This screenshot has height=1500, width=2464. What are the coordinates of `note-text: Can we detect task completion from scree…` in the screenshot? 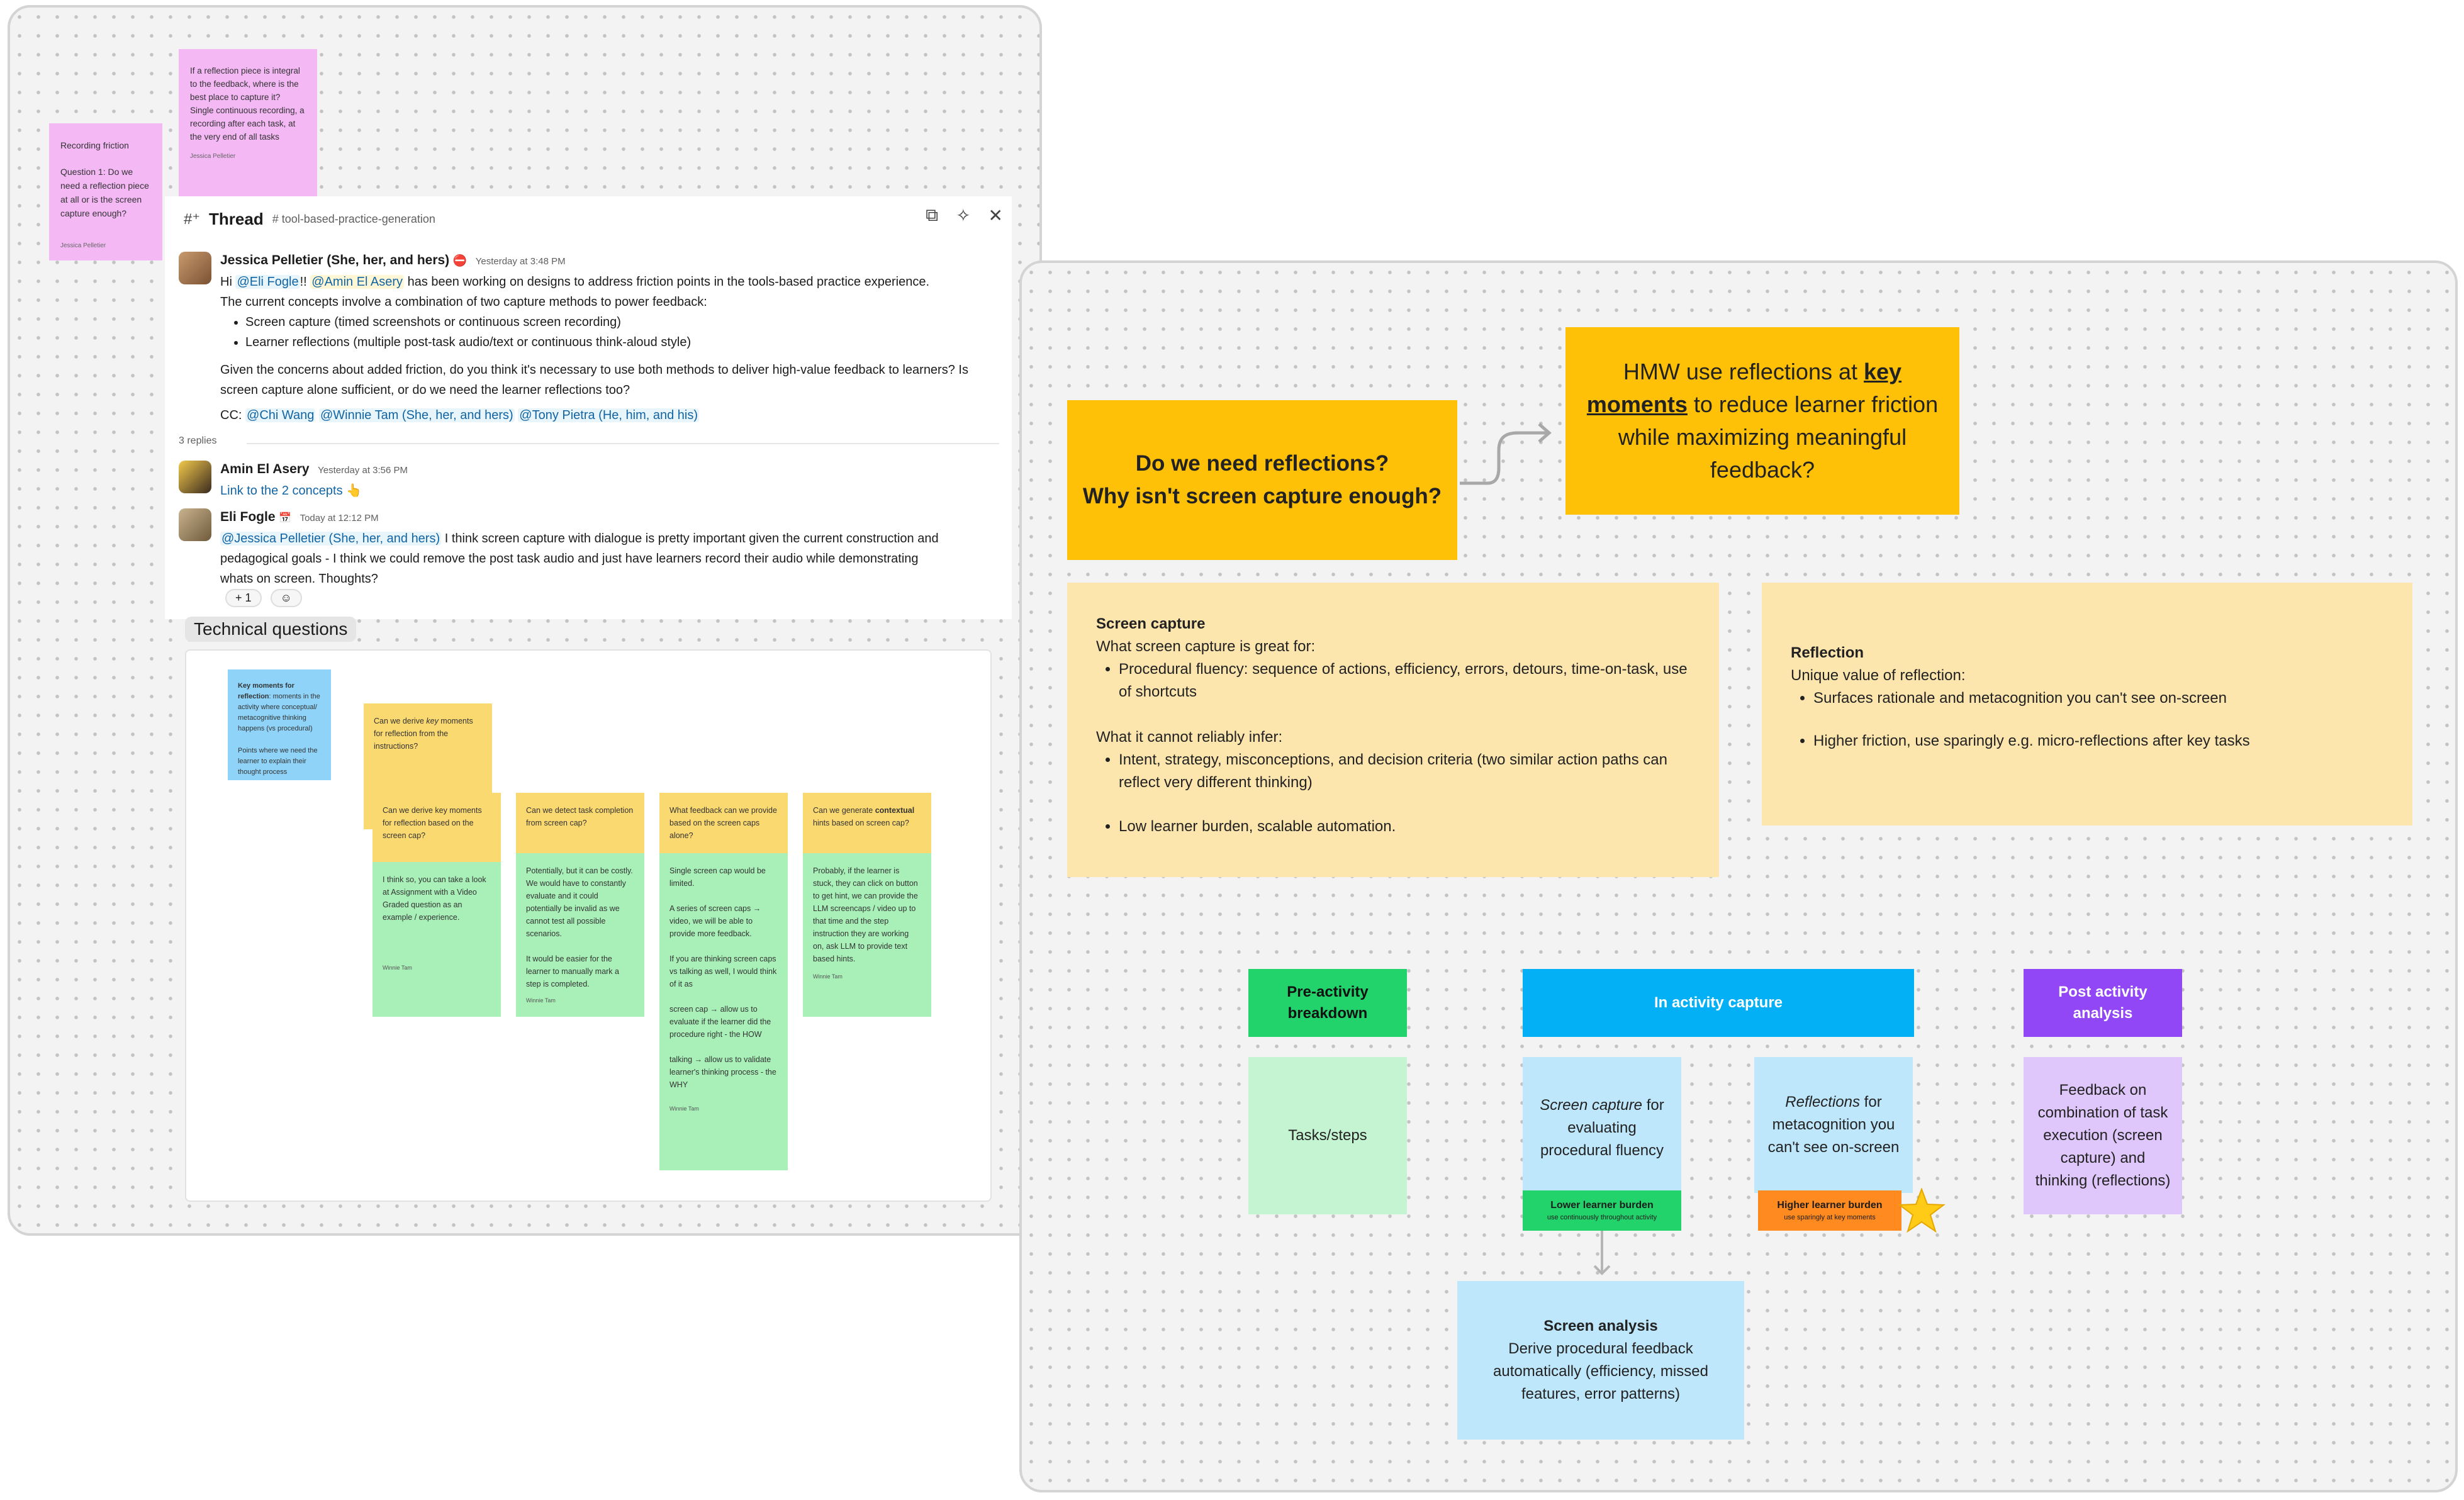 It's located at (580, 816).